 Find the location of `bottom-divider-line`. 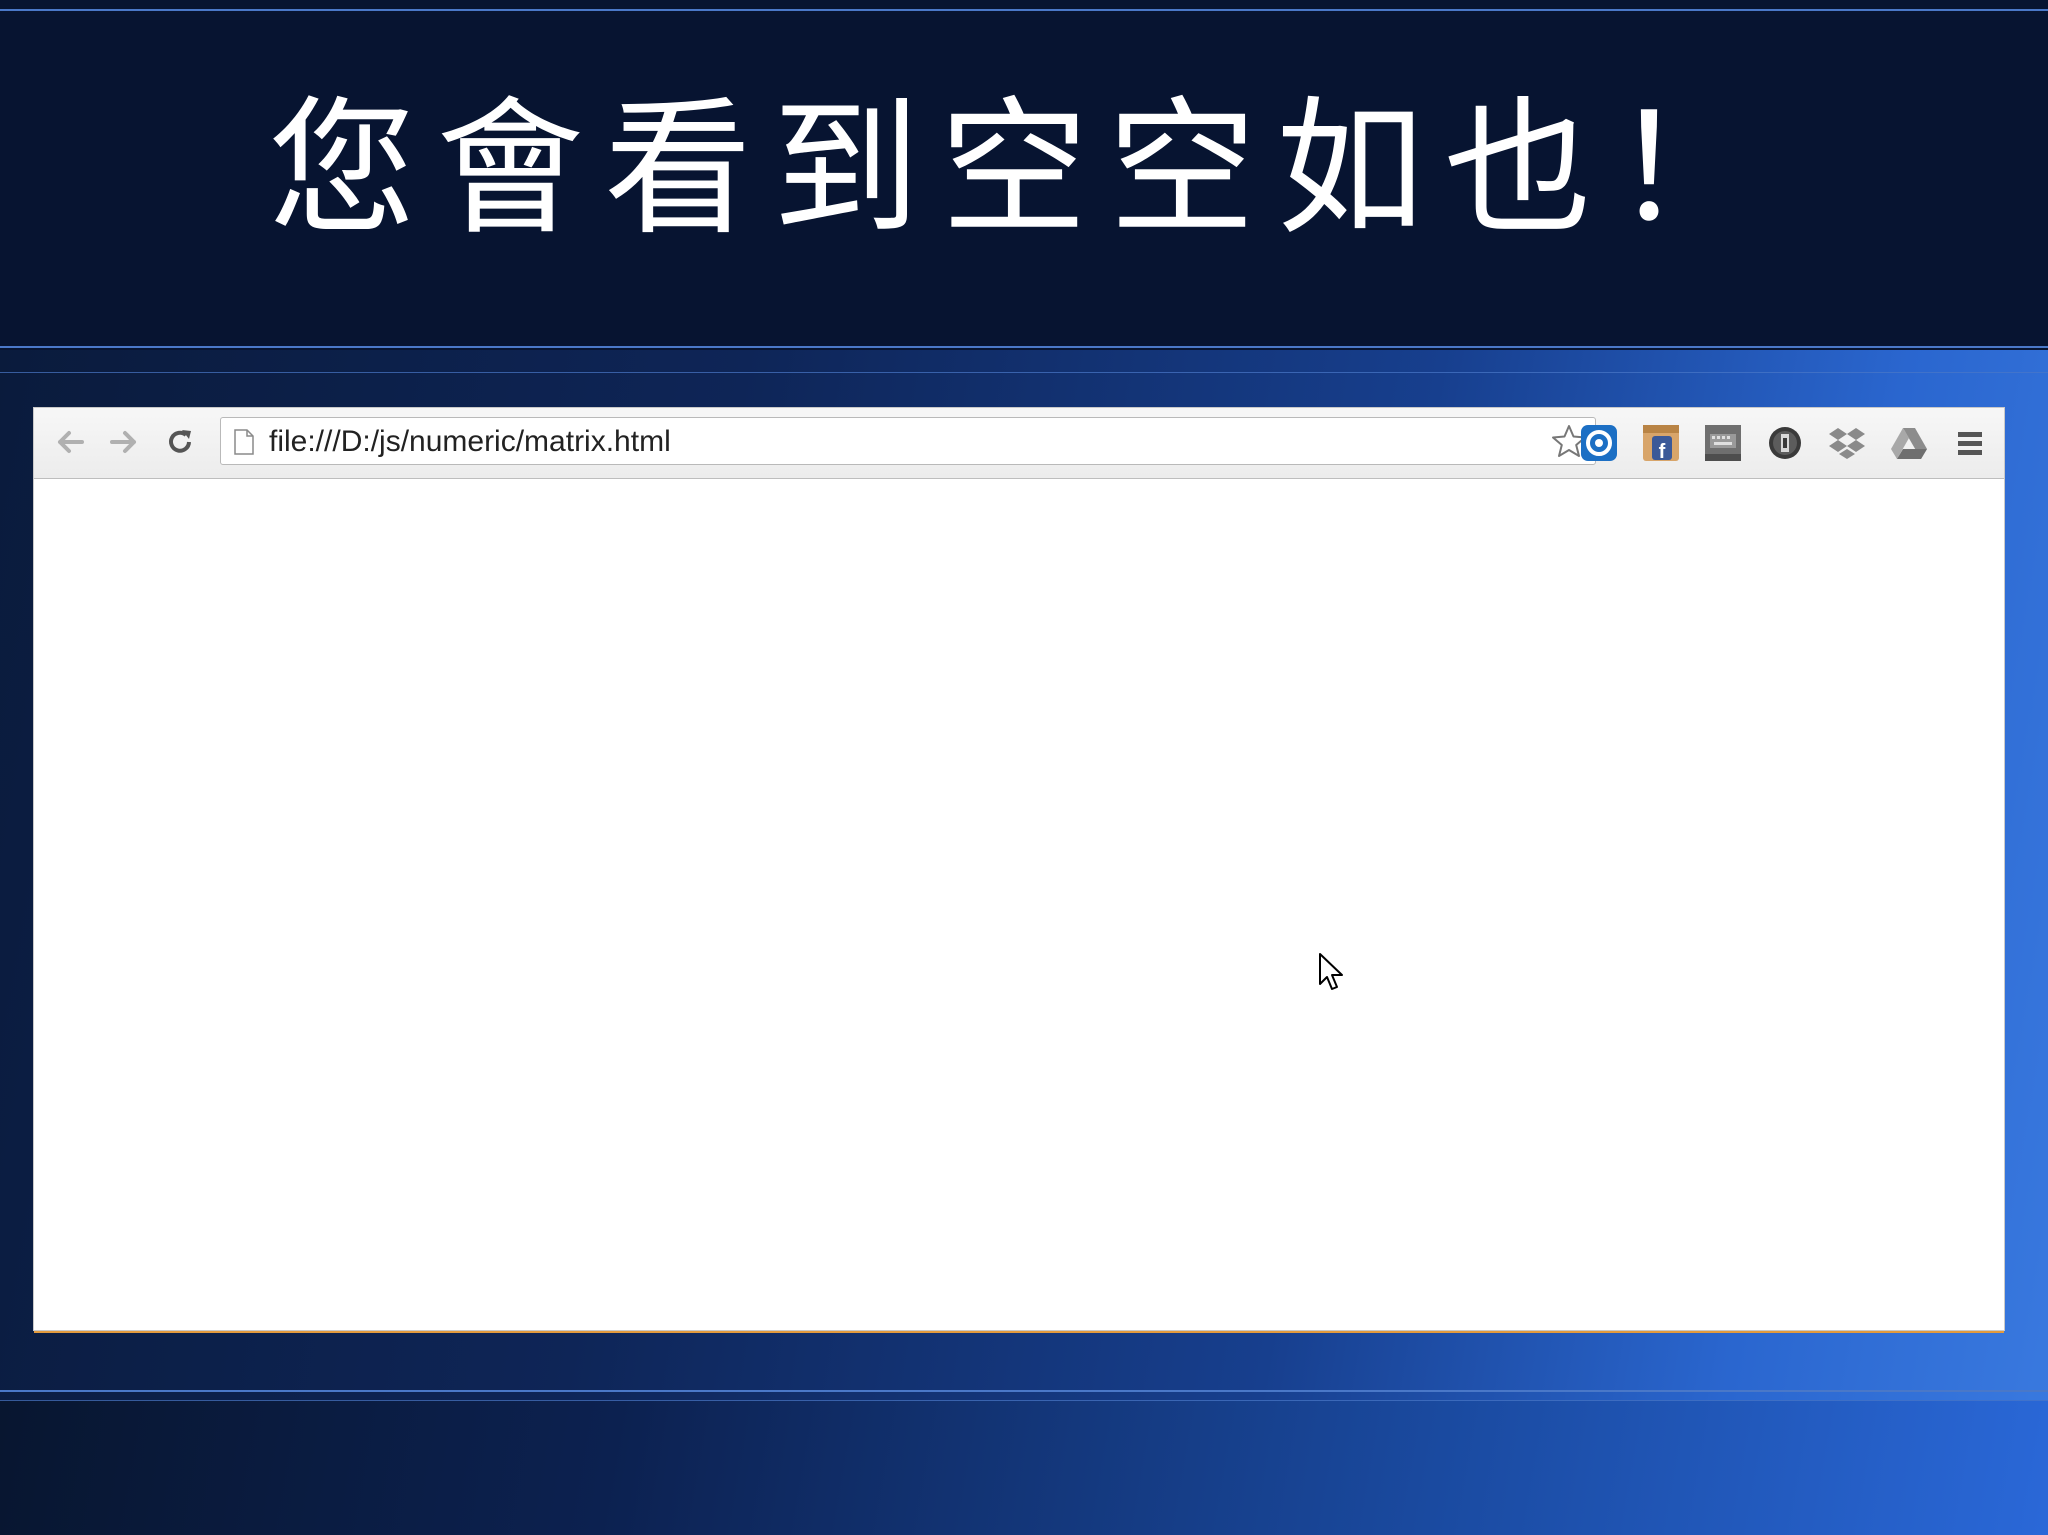

bottom-divider-line is located at coordinates (1024, 1391).